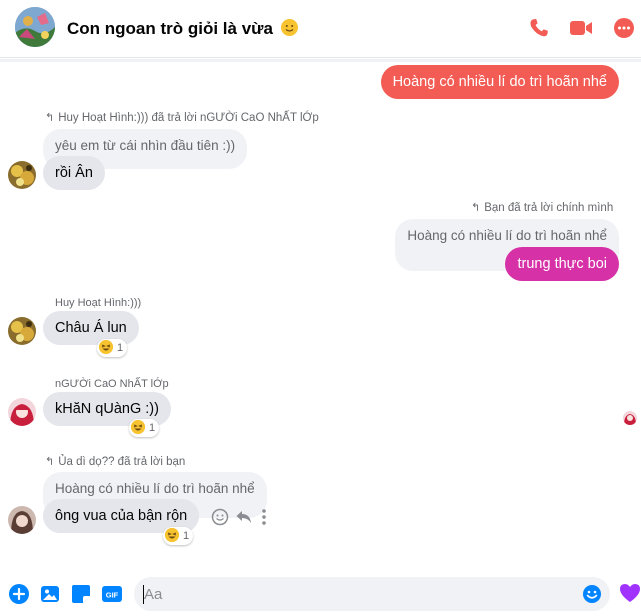  What do you see at coordinates (98, 303) in the screenshot?
I see `sender-name: Huy Hoạt Hình:)))` at bounding box center [98, 303].